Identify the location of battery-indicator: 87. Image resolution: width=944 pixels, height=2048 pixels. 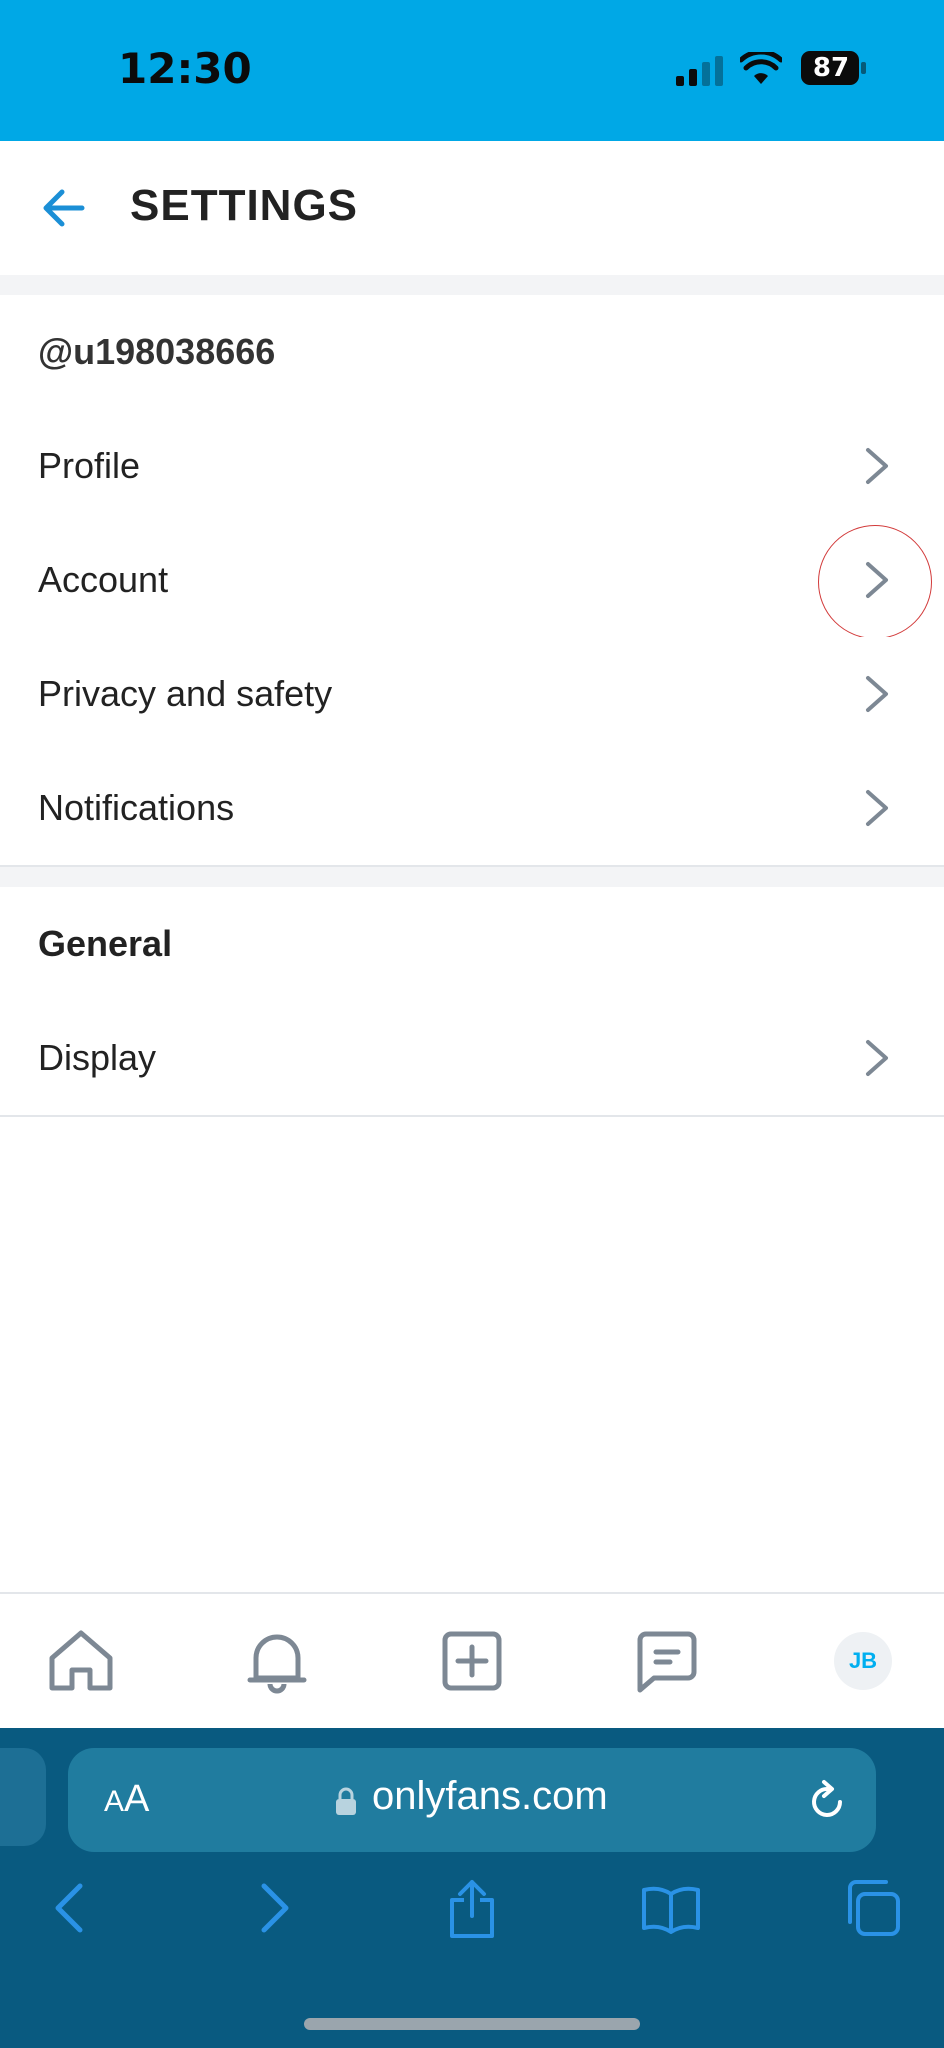
(834, 70).